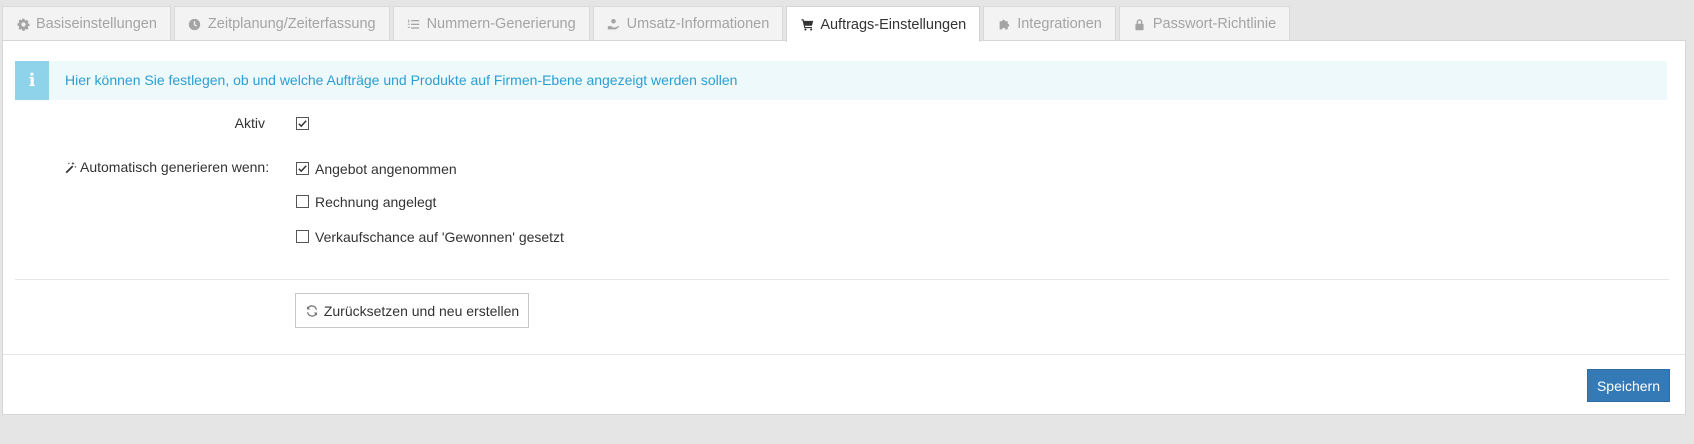 This screenshot has height=444, width=1694. Describe the element at coordinates (1059, 24) in the screenshot. I see `tab-label: Integrationen` at that location.